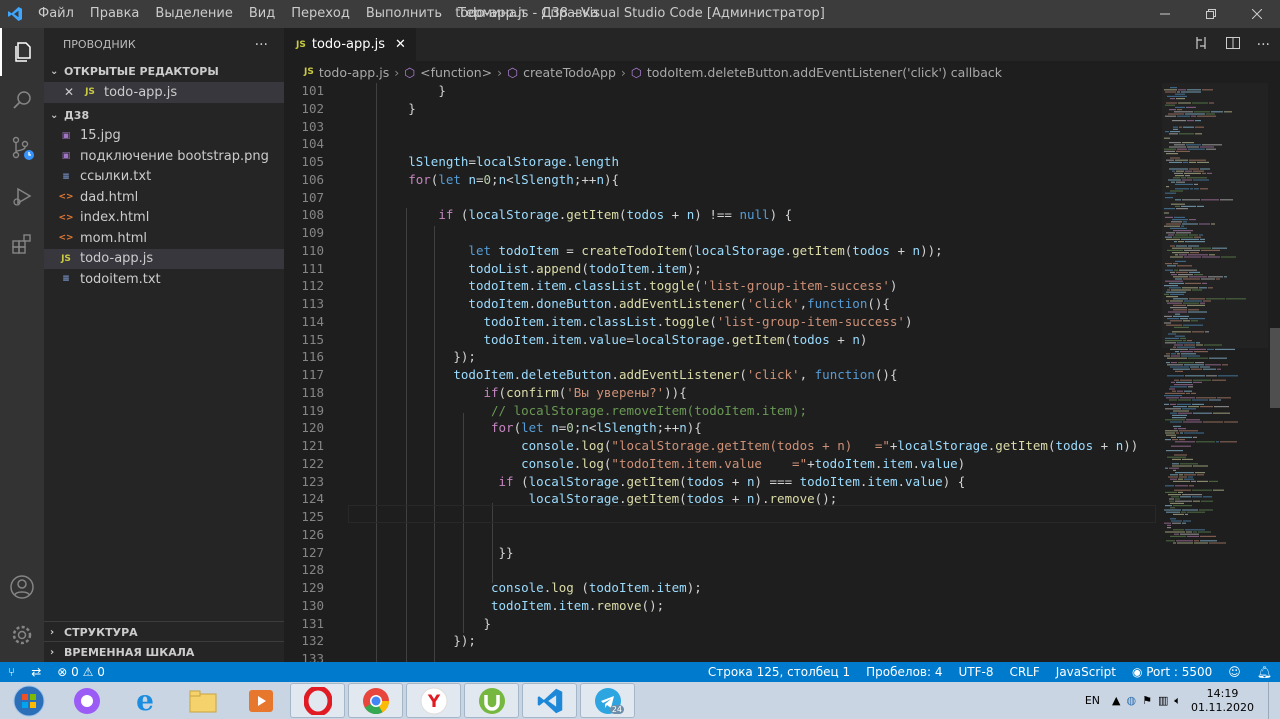 The image size is (1280, 719). What do you see at coordinates (114, 14) in the screenshot?
I see `menu-edit: Правка` at bounding box center [114, 14].